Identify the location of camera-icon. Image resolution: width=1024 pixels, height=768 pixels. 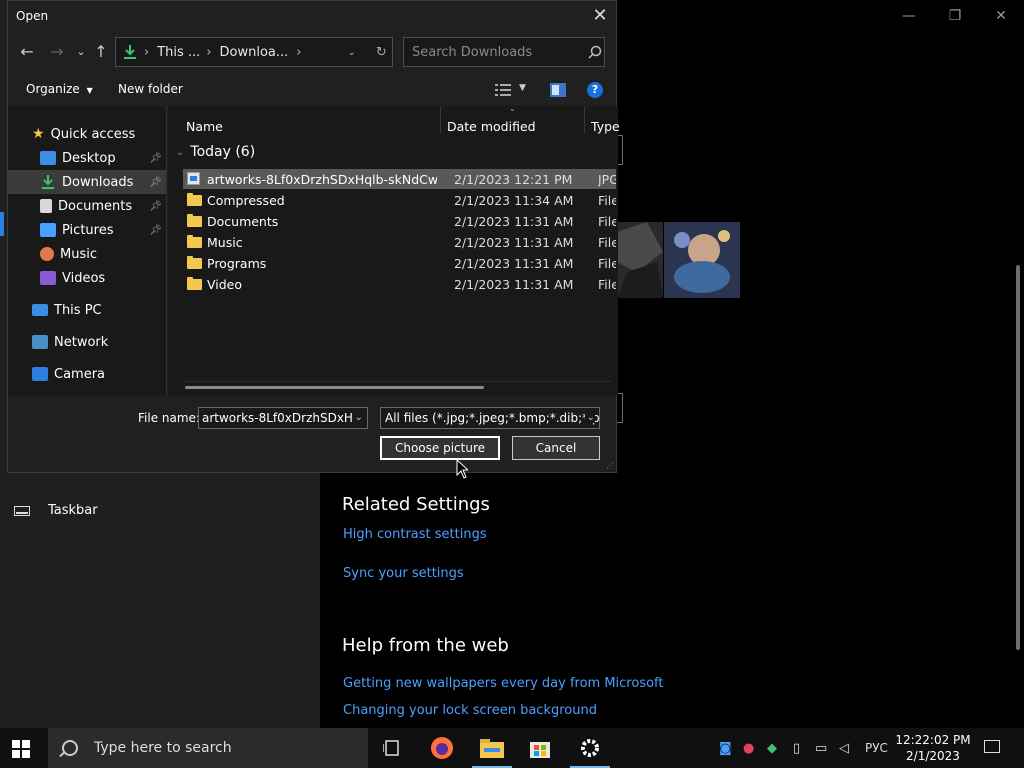
(40, 374).